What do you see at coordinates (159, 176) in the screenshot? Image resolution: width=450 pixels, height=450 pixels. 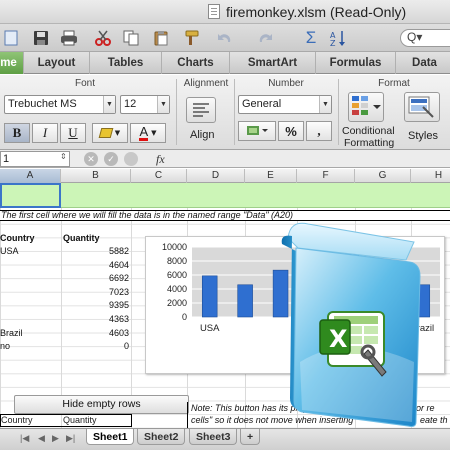 I see `column-header-c: C` at bounding box center [159, 176].